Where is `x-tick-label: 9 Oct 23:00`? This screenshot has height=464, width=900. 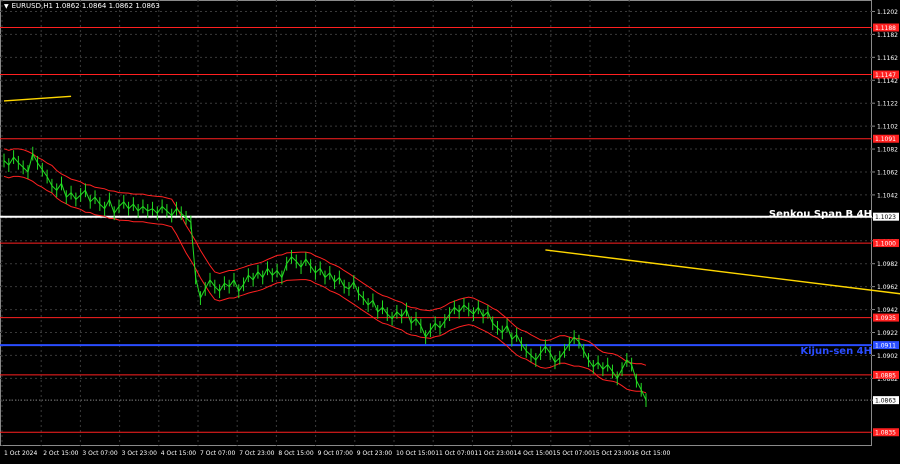
x-tick-label: 9 Oct 23:00 is located at coordinates (374, 453).